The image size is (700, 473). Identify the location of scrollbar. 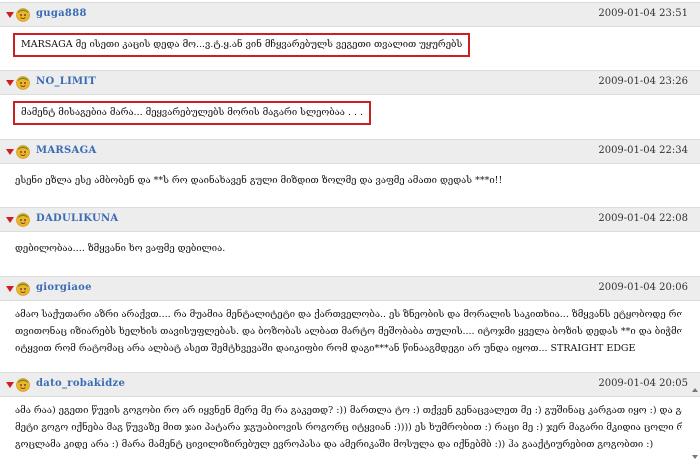
(695, 236).